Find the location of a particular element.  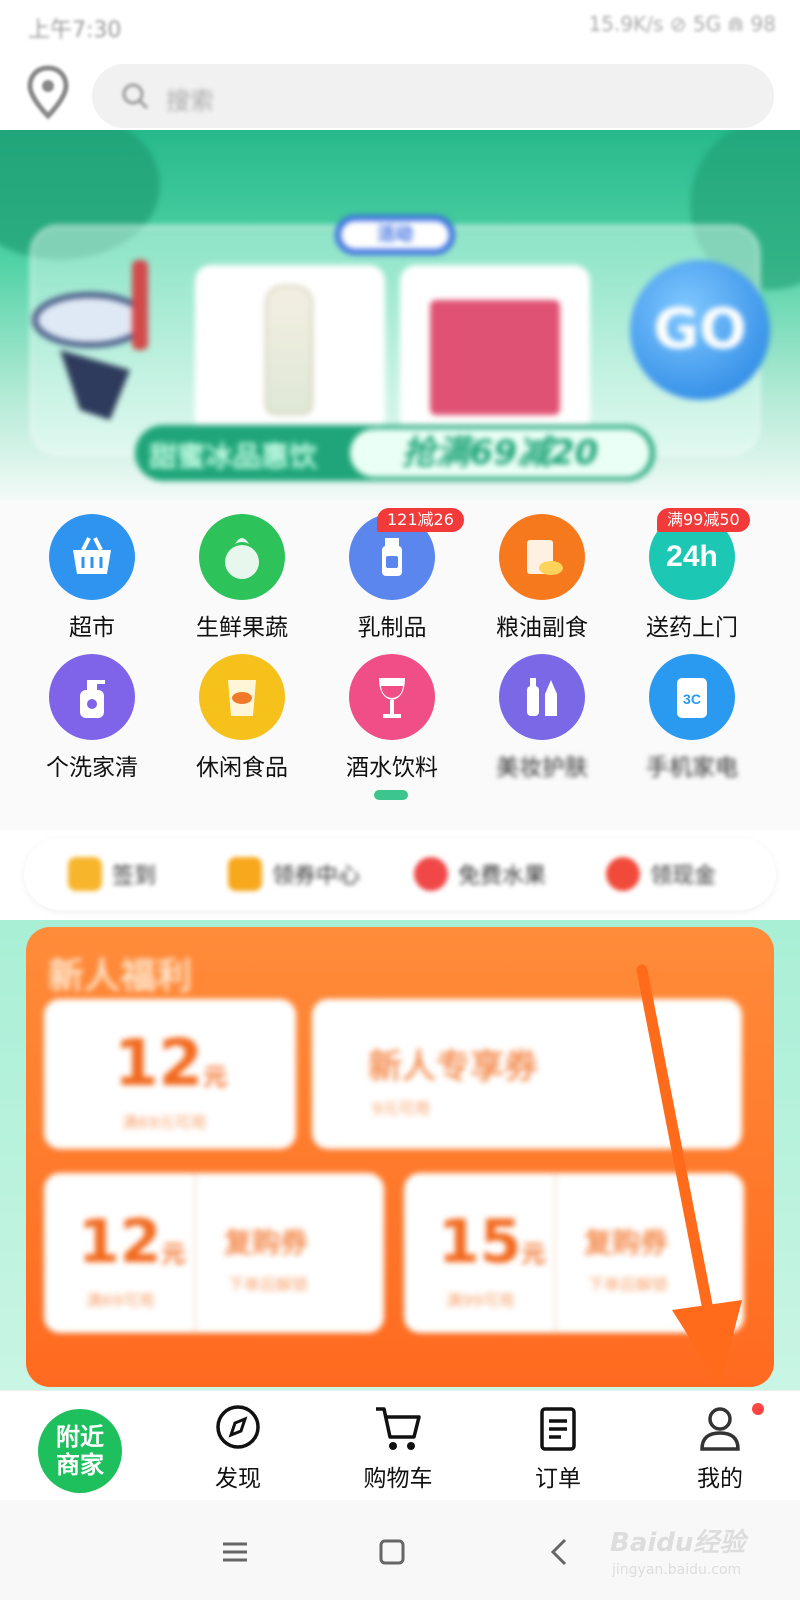

watermark-url: jingyan.baidu.com is located at coordinates (677, 1570).